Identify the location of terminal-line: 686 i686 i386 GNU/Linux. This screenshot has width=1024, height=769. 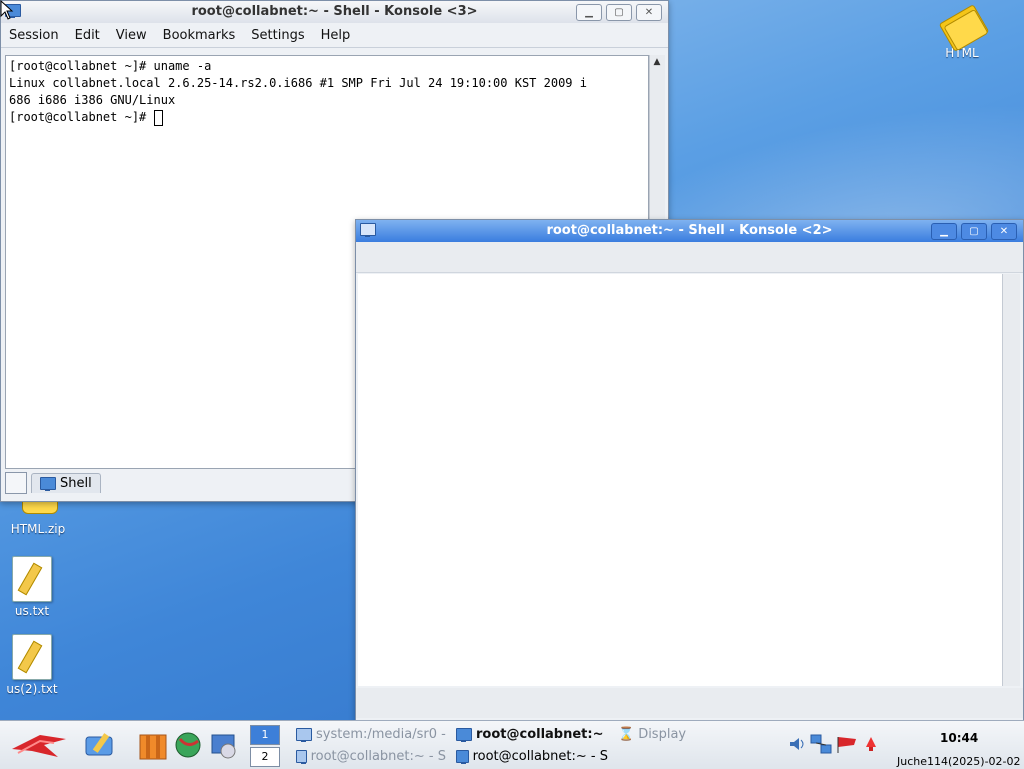
(92, 100).